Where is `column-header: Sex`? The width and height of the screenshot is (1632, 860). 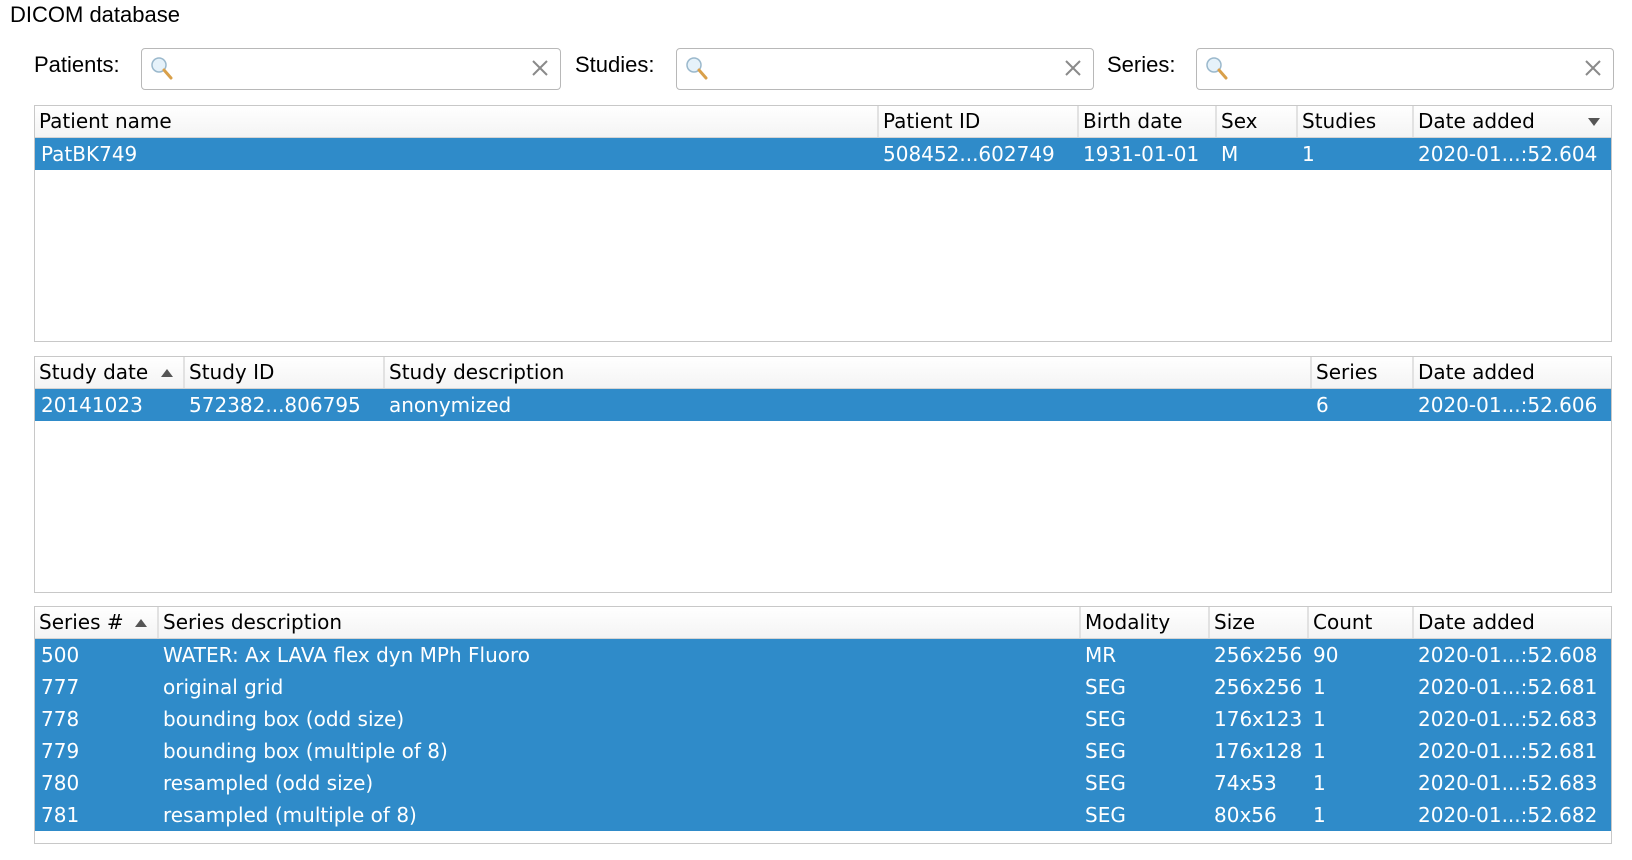
column-header: Sex is located at coordinates (1255, 121).